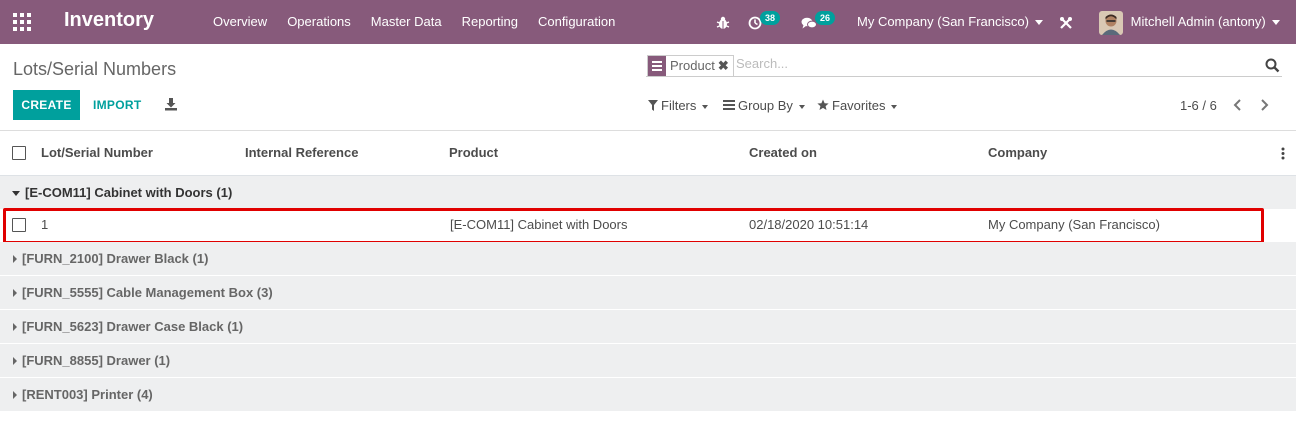 The height and width of the screenshot is (427, 1296). Describe the element at coordinates (133, 326) in the screenshot. I see `group-label: [FURN_5623] Drawer Case Black (1)` at that location.